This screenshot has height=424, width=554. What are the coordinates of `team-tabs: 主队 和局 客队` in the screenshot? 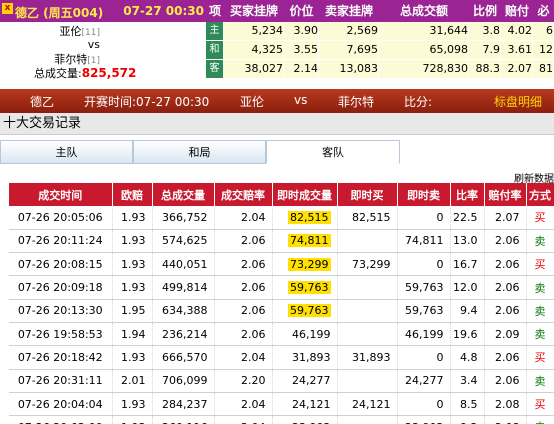 It's located at (200, 152).